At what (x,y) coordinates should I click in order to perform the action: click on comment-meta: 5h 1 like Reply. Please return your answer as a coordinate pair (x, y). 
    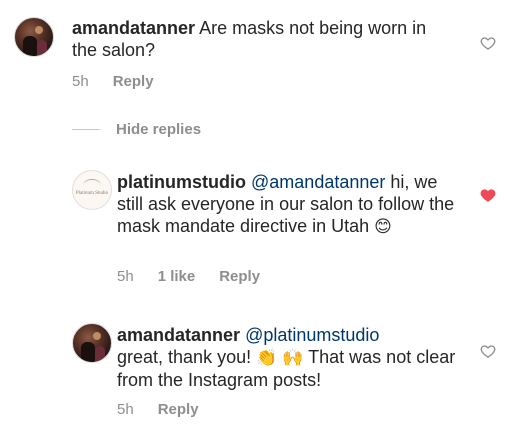
    Looking at the image, I should click on (188, 276).